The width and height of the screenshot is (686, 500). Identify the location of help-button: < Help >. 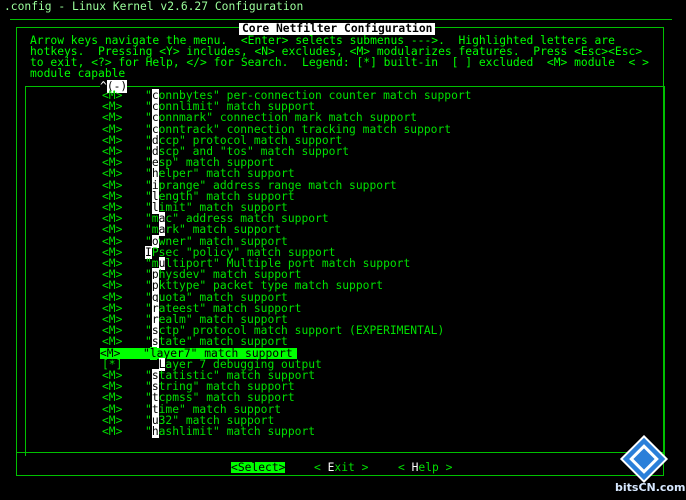
(425, 467).